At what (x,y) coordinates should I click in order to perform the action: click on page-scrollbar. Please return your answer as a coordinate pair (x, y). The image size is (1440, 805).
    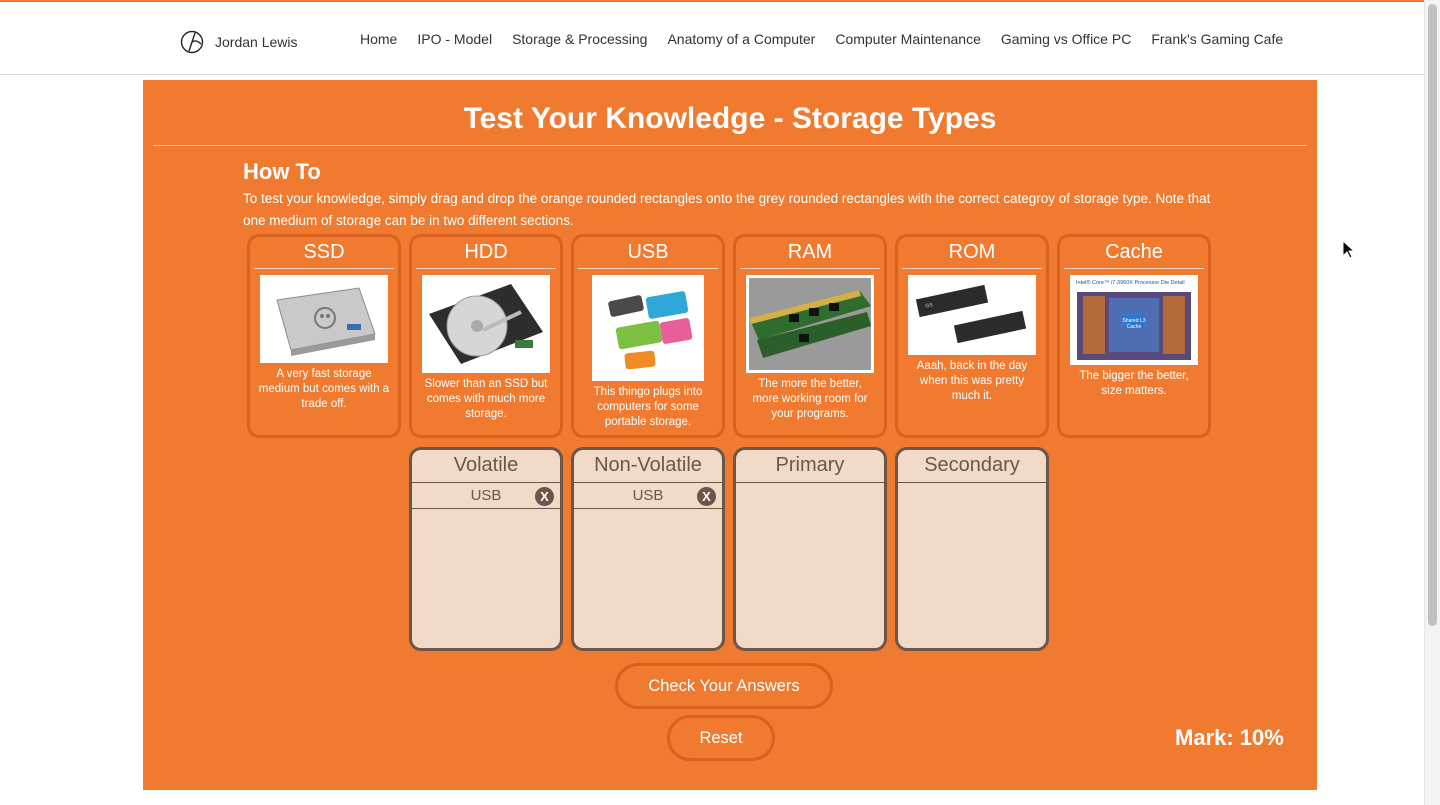
    Looking at the image, I should click on (1432, 402).